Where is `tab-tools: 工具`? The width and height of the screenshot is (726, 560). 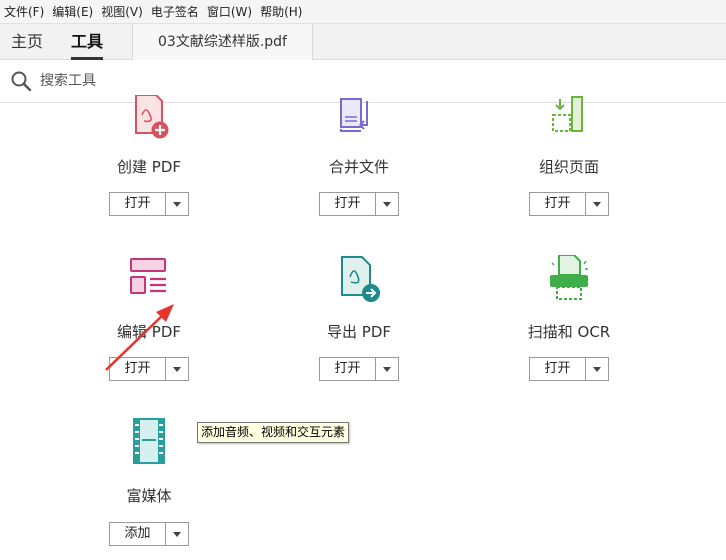 tab-tools: 工具 is located at coordinates (87, 42).